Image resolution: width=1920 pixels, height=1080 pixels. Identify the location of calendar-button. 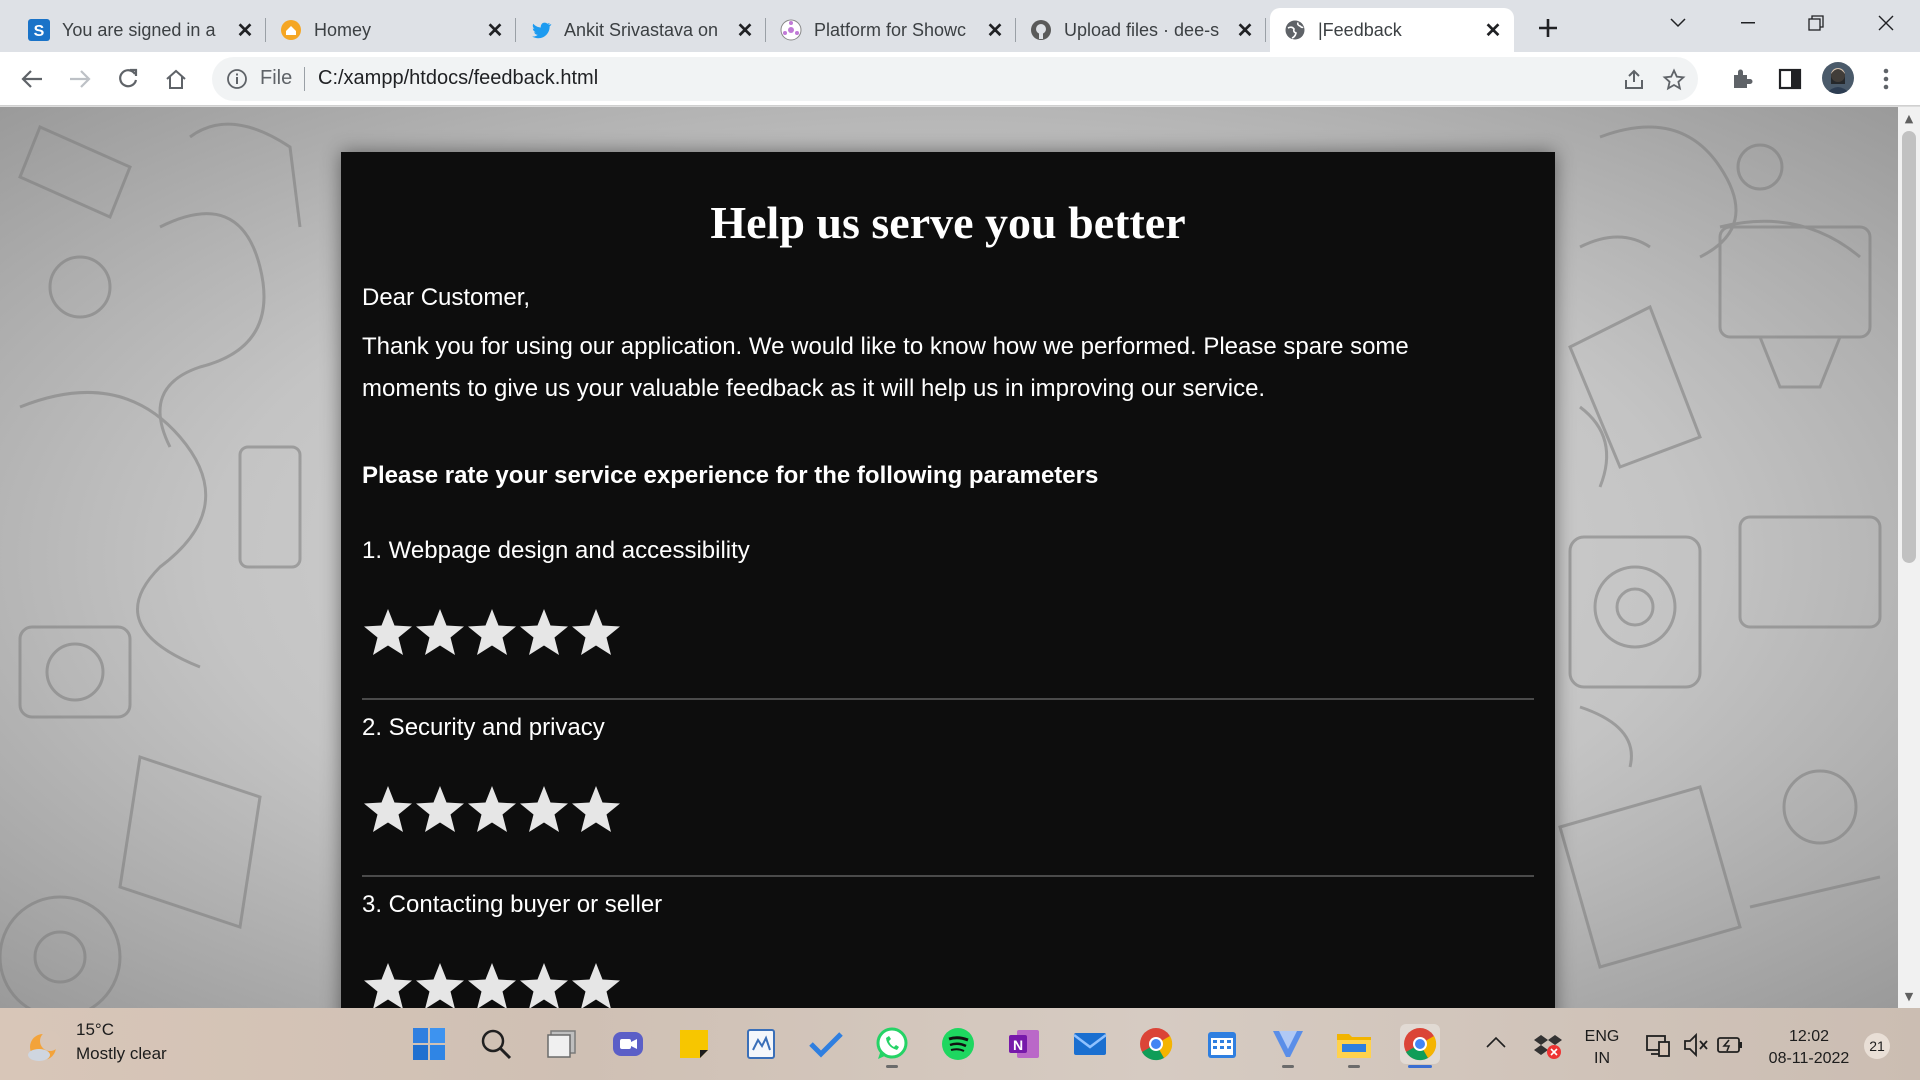
(1222, 1044).